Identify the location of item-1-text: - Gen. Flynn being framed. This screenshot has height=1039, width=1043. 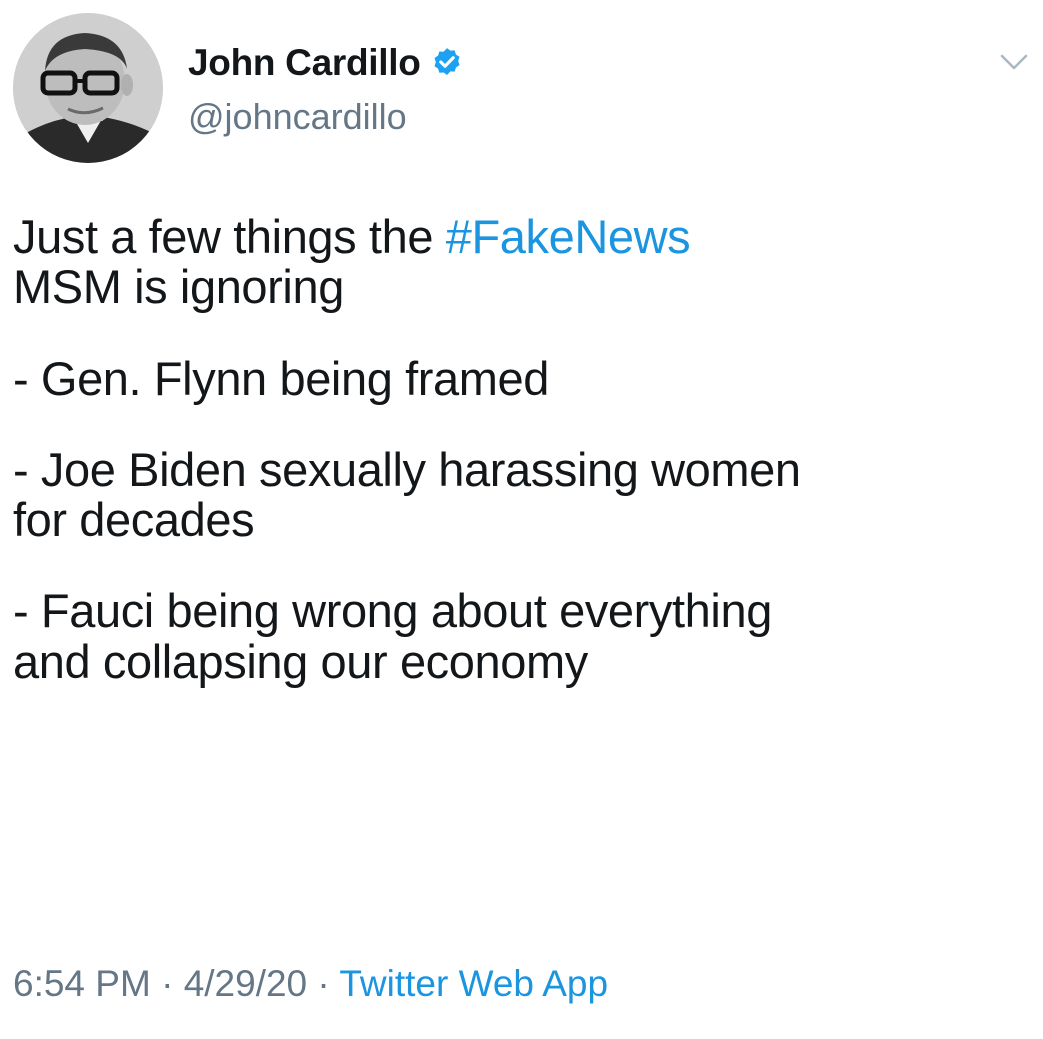
(281, 378).